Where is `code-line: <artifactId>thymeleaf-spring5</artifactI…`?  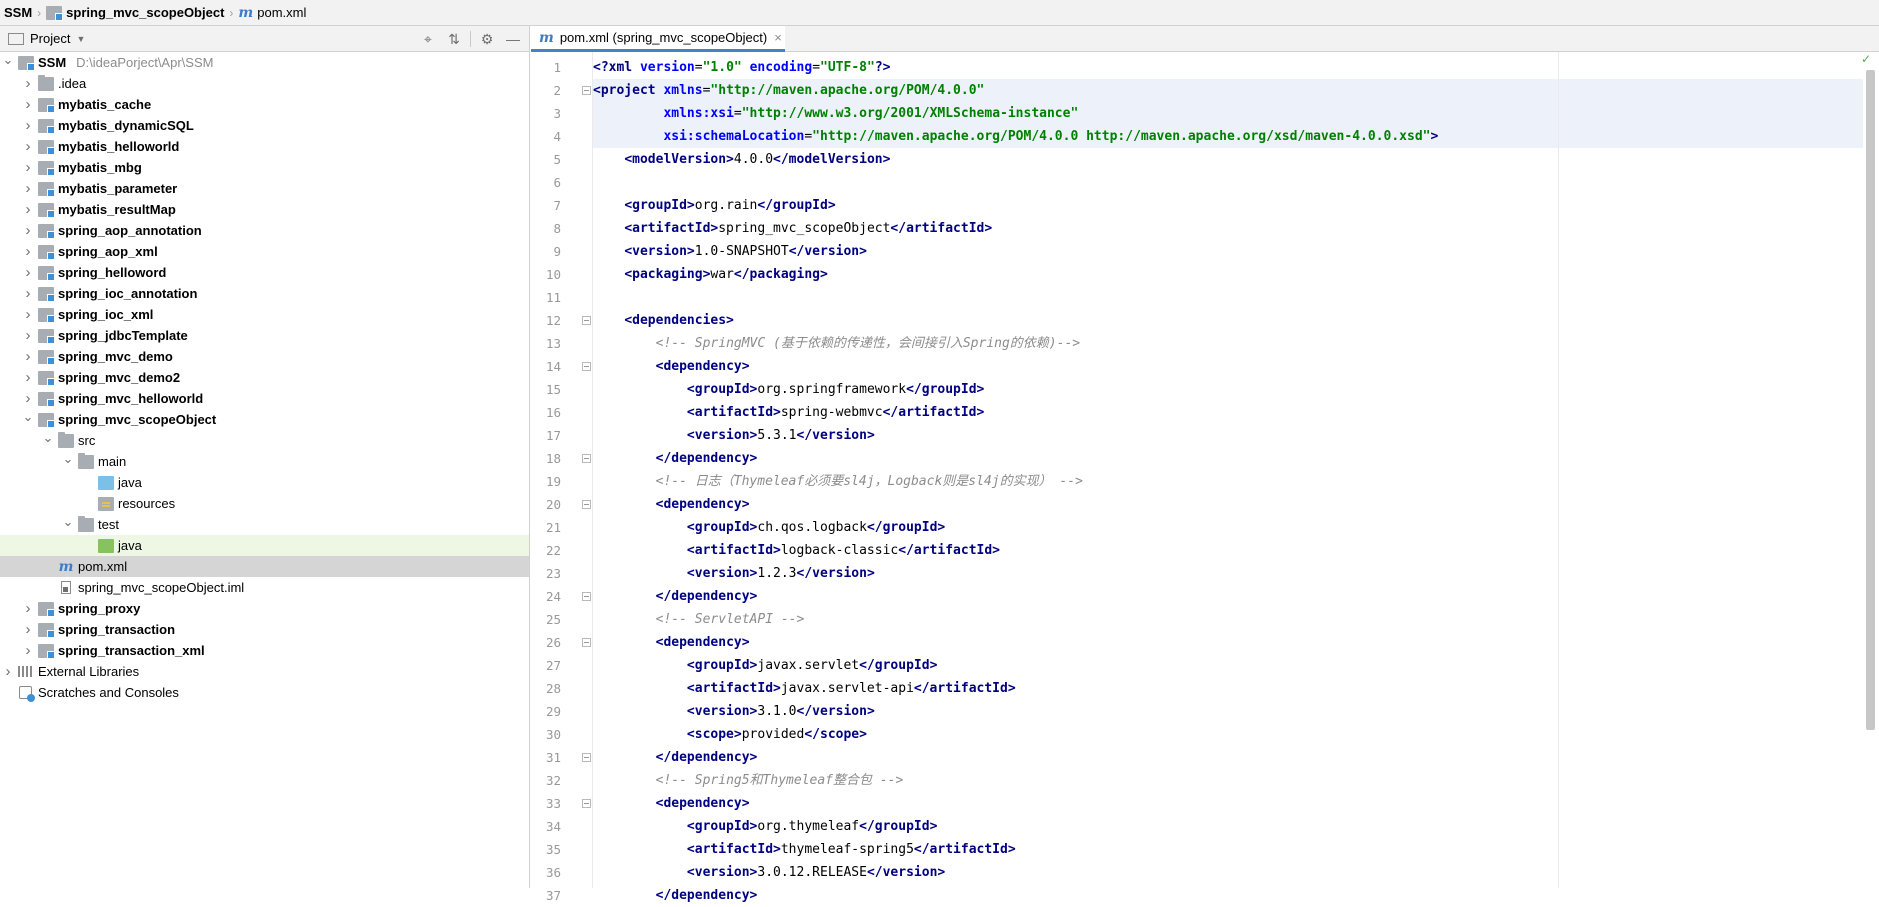
code-line: <artifactId>thymeleaf-spring5</artifactI… is located at coordinates (1228, 849).